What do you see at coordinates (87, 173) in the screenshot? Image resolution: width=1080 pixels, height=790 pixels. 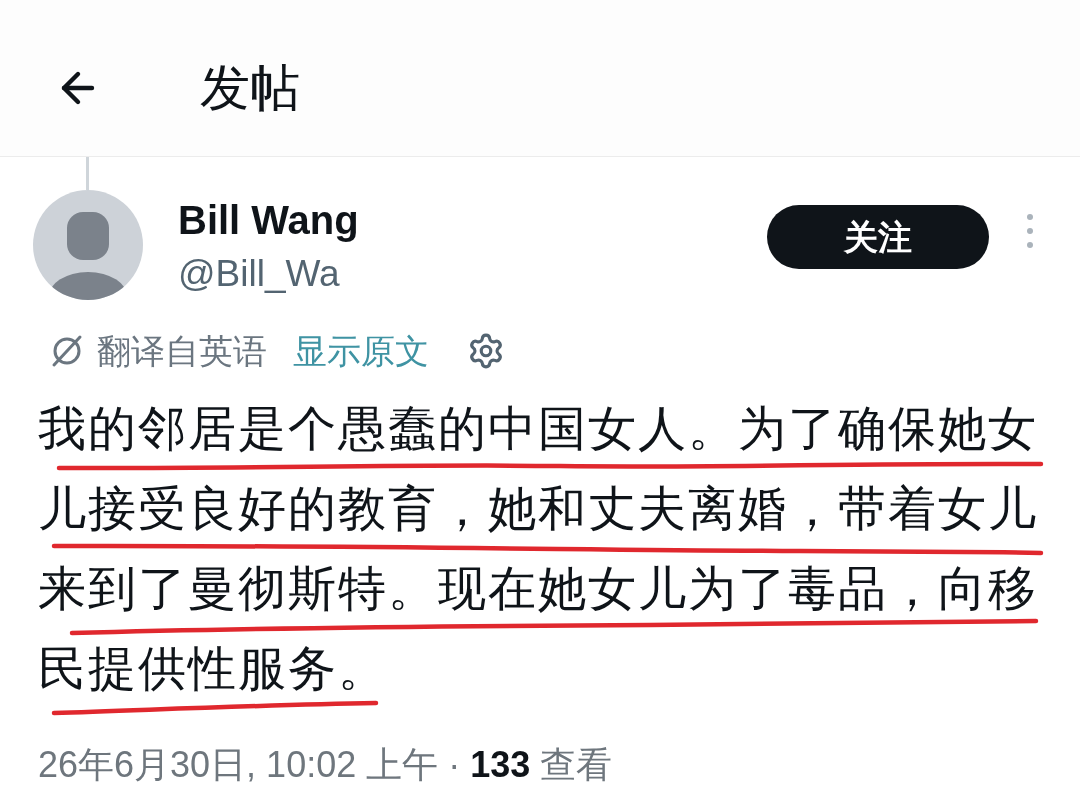 I see `thread-connector-line` at bounding box center [87, 173].